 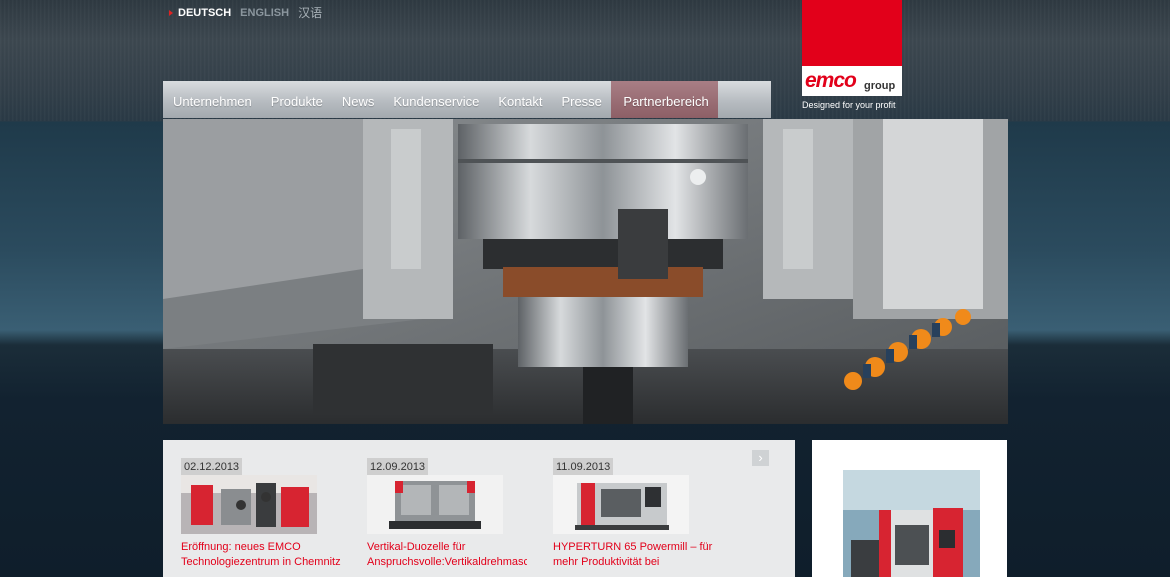 I want to click on chevron-right-icon: ›, so click(x=760, y=457).